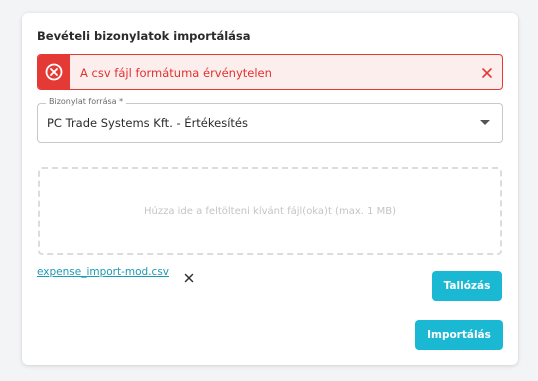 The width and height of the screenshot is (538, 381). I want to click on browse-button: Tallózás, so click(467, 286).